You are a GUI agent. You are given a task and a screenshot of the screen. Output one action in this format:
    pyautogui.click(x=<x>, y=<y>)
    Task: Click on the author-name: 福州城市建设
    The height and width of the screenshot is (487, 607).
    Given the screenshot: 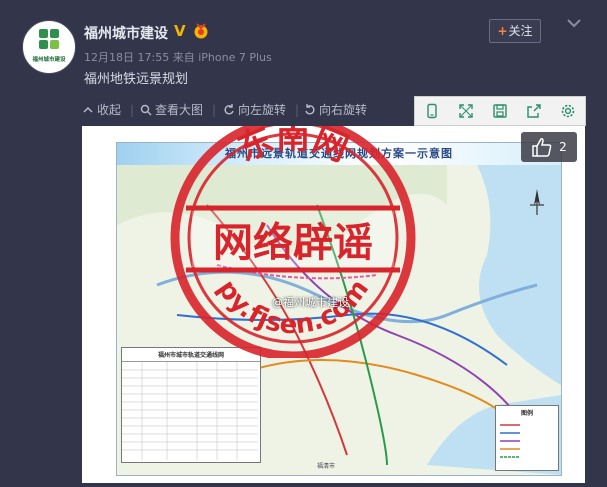 What is the action you would take?
    pyautogui.click(x=126, y=33)
    